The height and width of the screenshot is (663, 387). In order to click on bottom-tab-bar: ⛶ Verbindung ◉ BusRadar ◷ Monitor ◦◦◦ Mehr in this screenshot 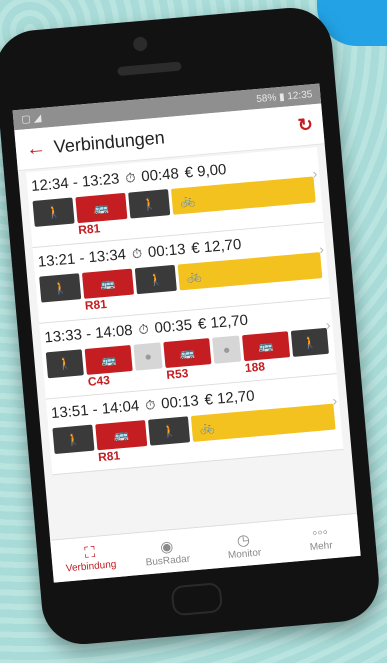, I will do `click(205, 547)`.